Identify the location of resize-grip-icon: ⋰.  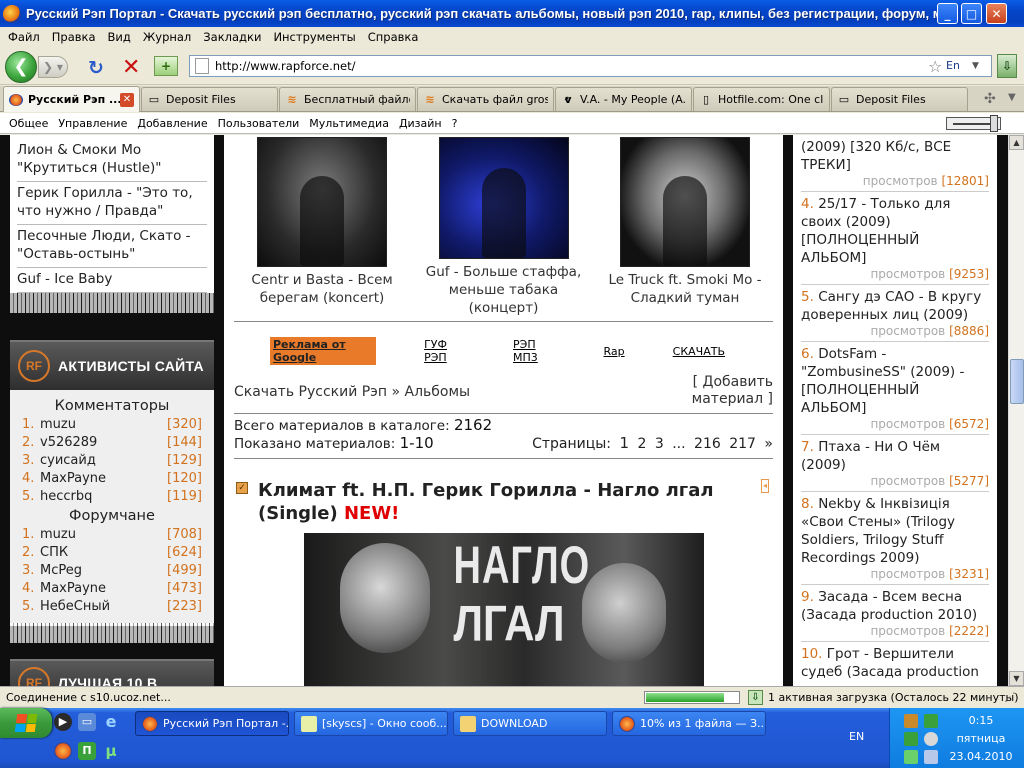
(1012, 698).